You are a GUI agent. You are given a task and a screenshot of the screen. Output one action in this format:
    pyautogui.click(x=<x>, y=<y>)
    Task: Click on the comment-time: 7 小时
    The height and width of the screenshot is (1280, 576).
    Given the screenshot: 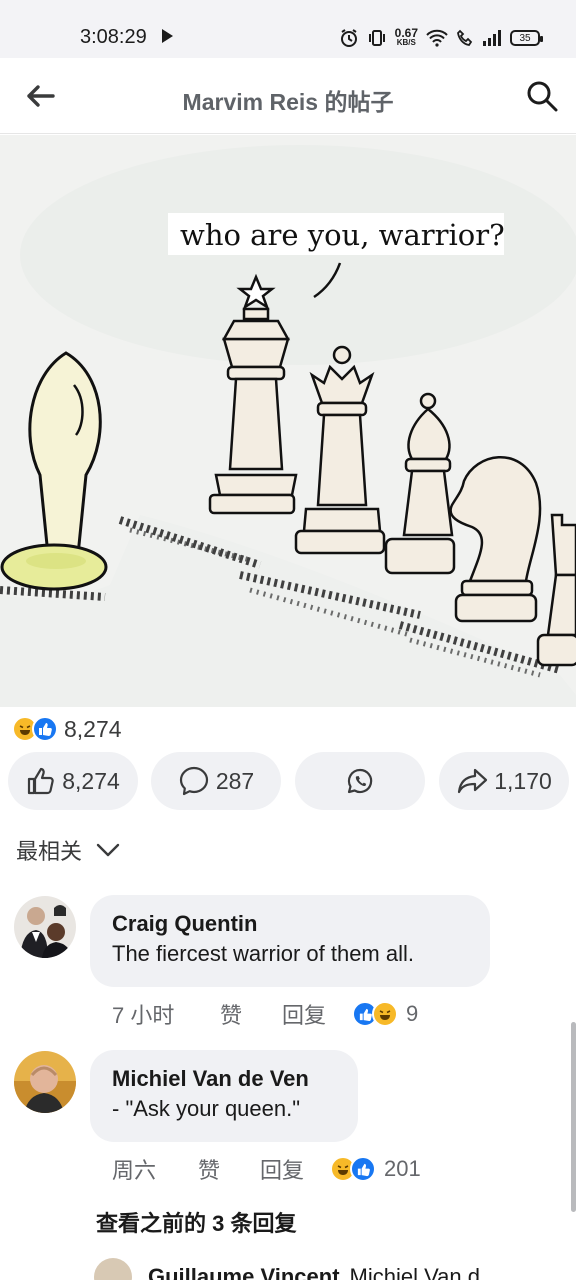 What is the action you would take?
    pyautogui.click(x=143, y=1015)
    